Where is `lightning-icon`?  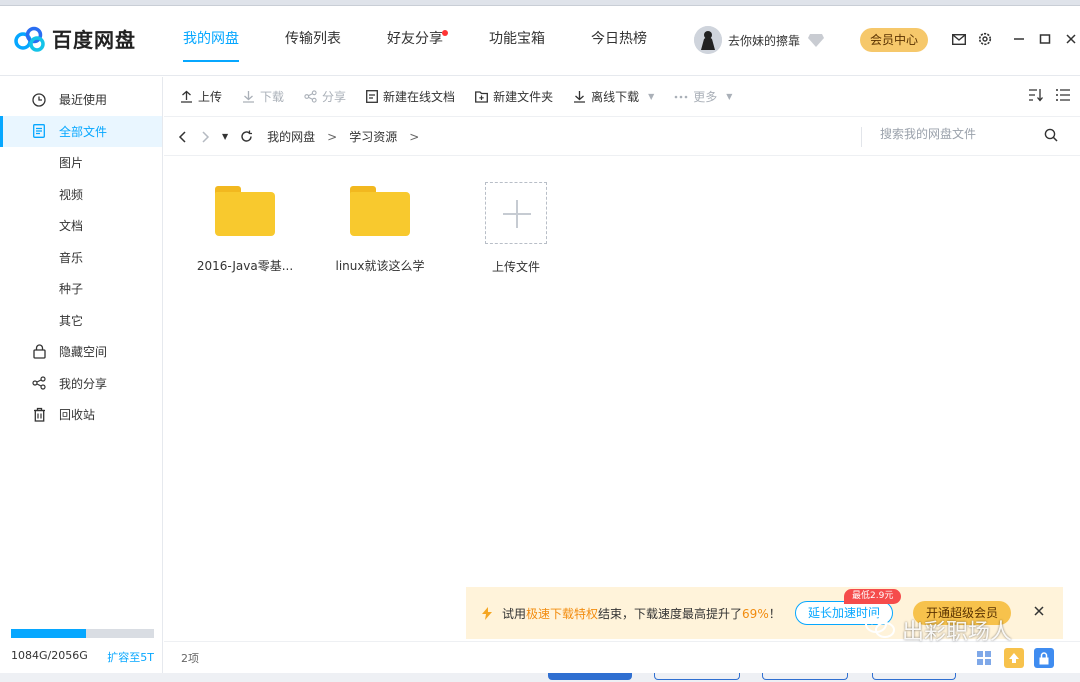 lightning-icon is located at coordinates (487, 613).